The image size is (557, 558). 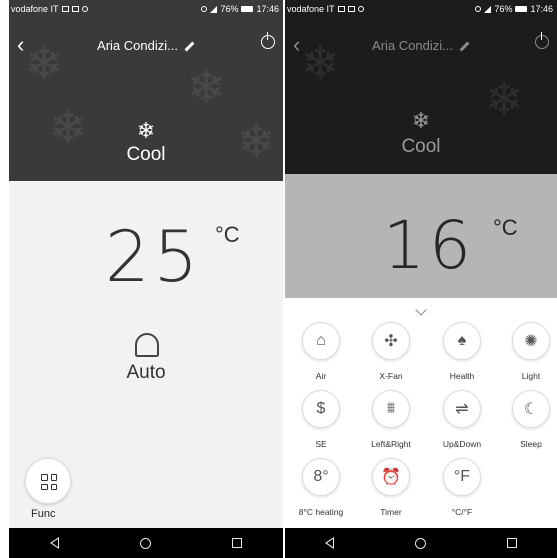 What do you see at coordinates (462, 341) in the screenshot?
I see `health-icon: ♠` at bounding box center [462, 341].